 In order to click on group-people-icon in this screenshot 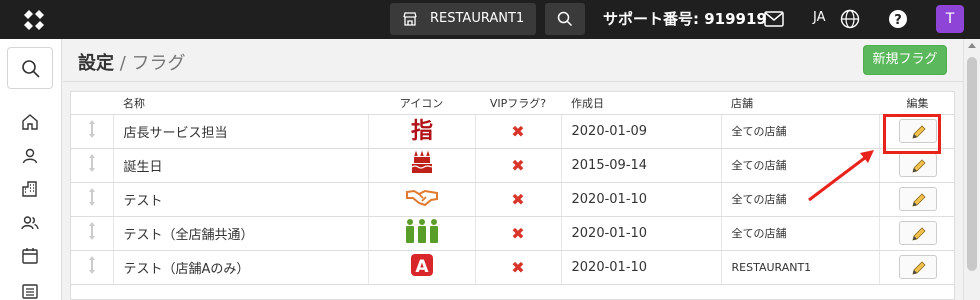, I will do `click(421, 231)`.